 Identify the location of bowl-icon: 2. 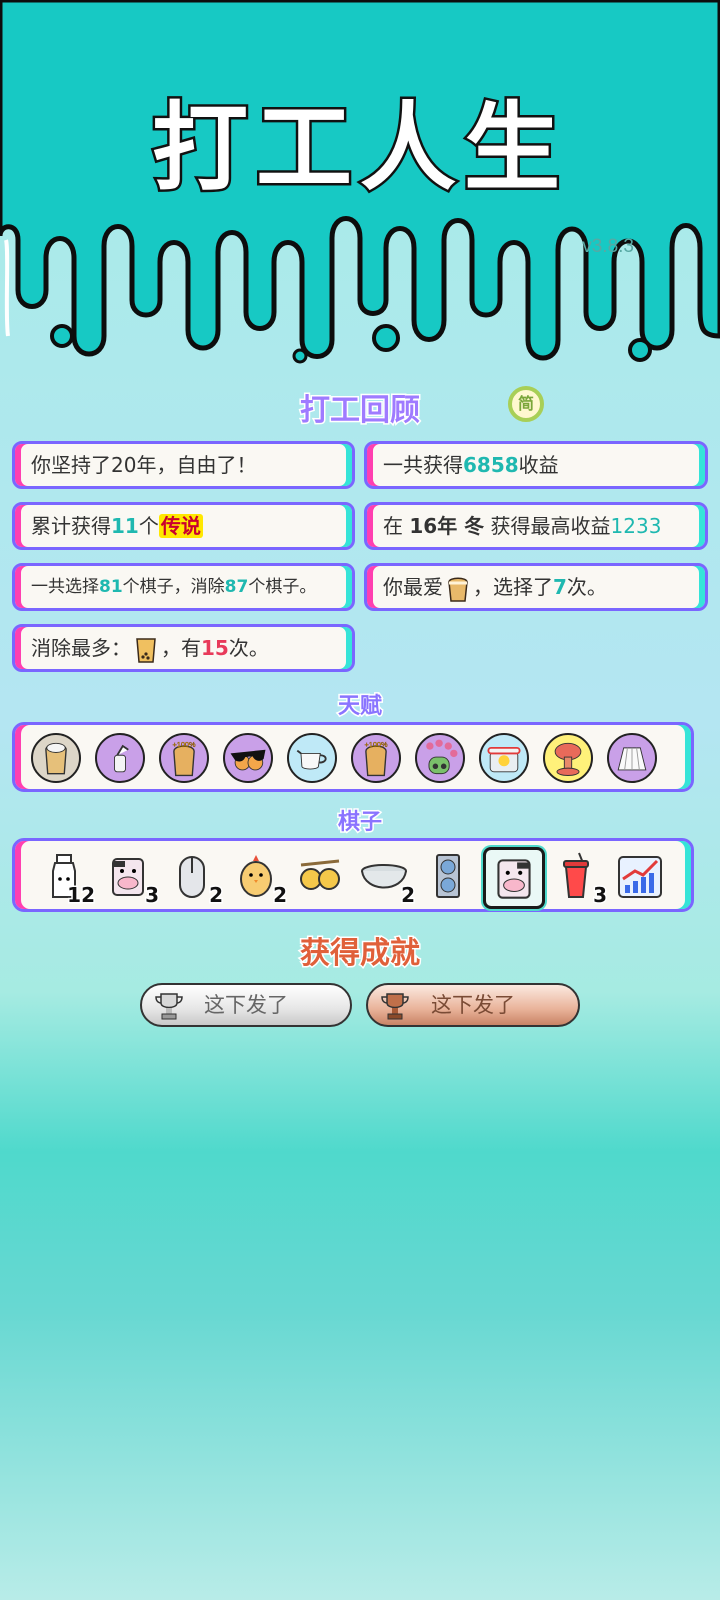
(386, 879).